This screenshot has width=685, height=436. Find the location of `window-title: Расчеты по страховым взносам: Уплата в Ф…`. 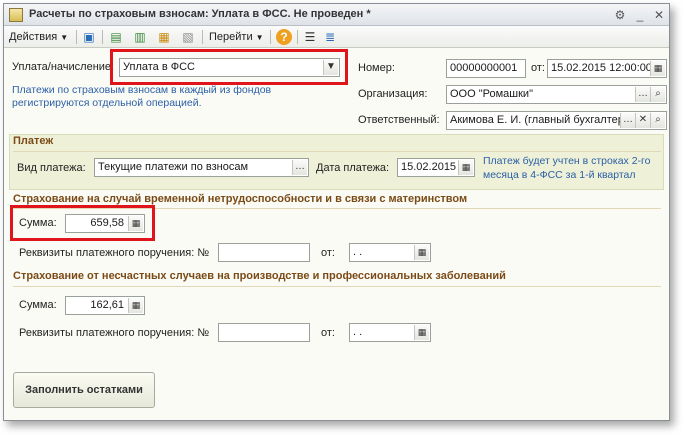

window-title: Расчеты по страховым взносам: Уплата в Ф… is located at coordinates (200, 14).